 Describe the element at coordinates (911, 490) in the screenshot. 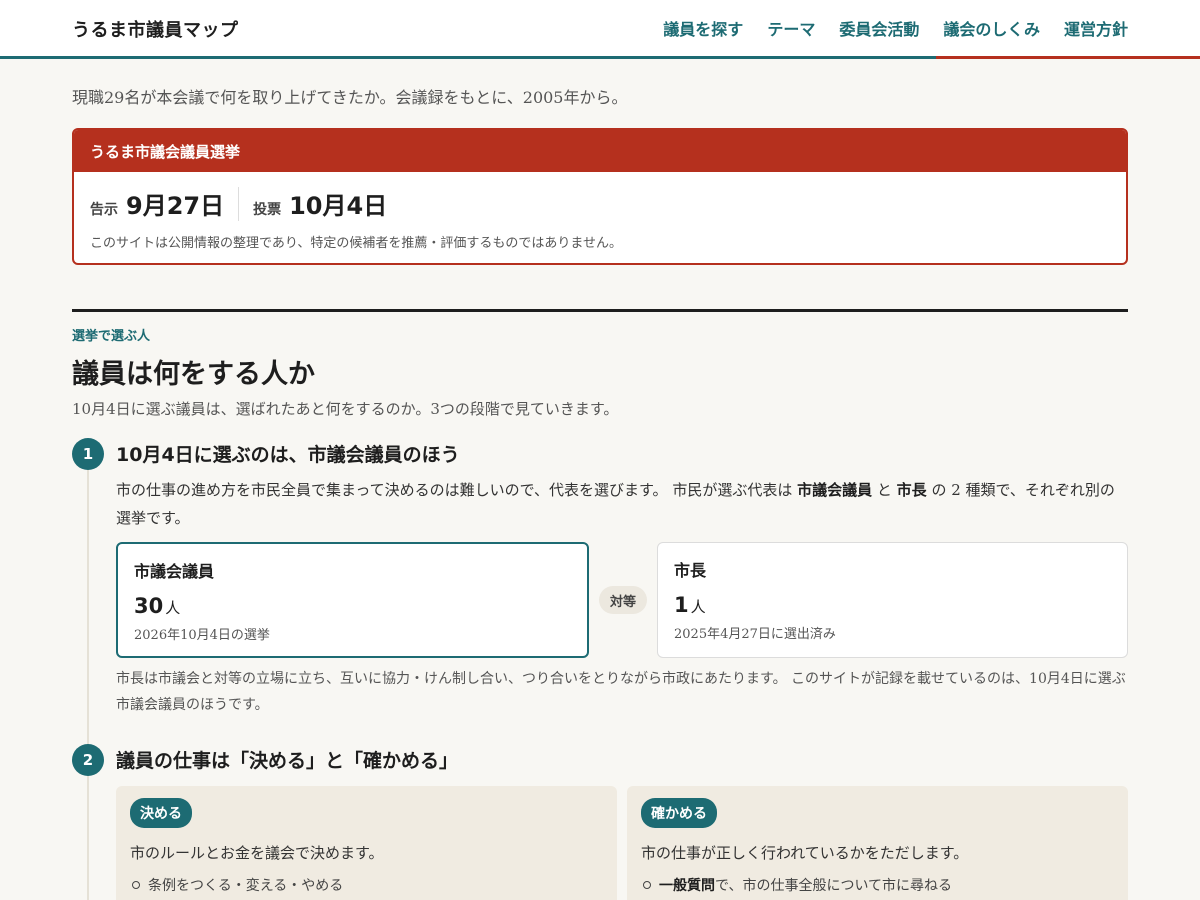

I see `term-mayor: 市長` at that location.